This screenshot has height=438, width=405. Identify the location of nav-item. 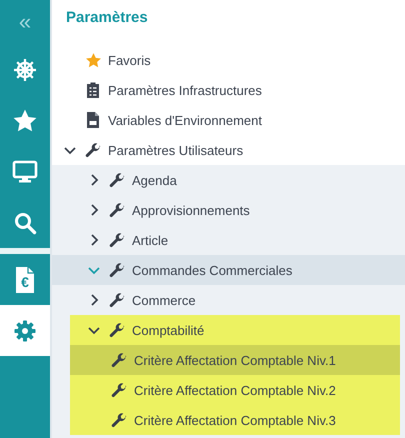
(25, 330).